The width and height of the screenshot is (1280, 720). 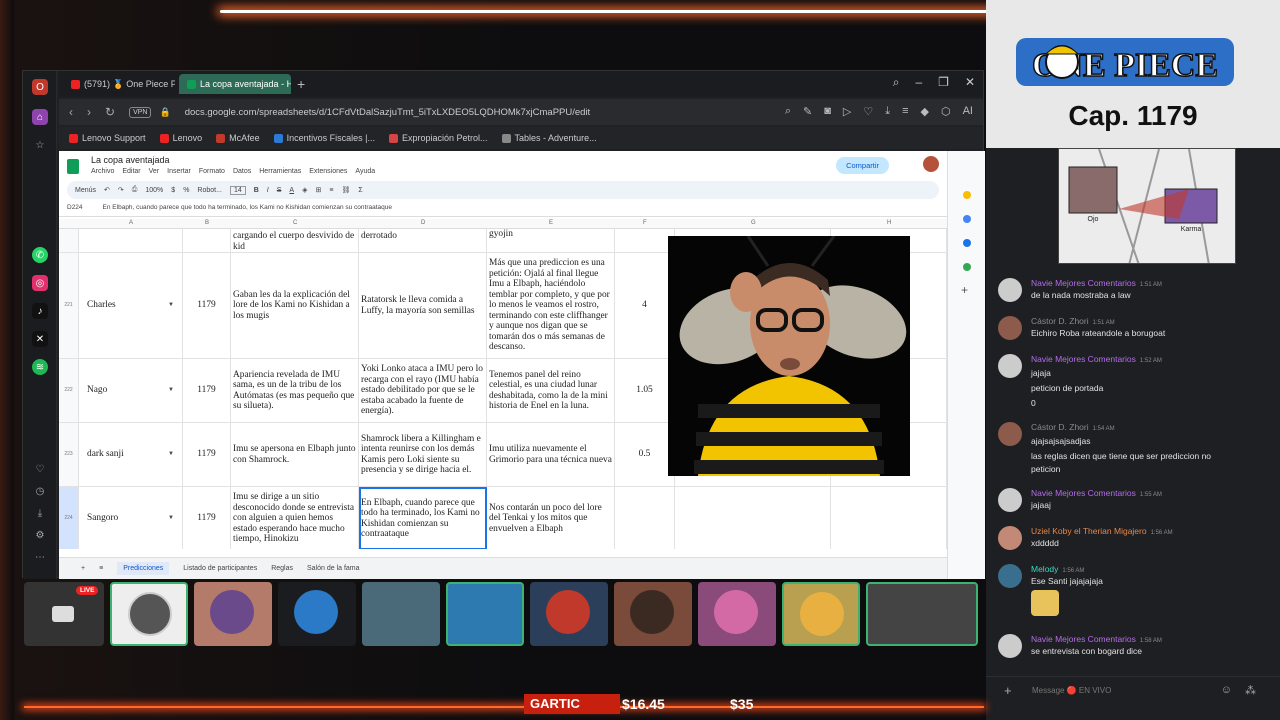 I want to click on home-icon: ⌂, so click(x=40, y=117).